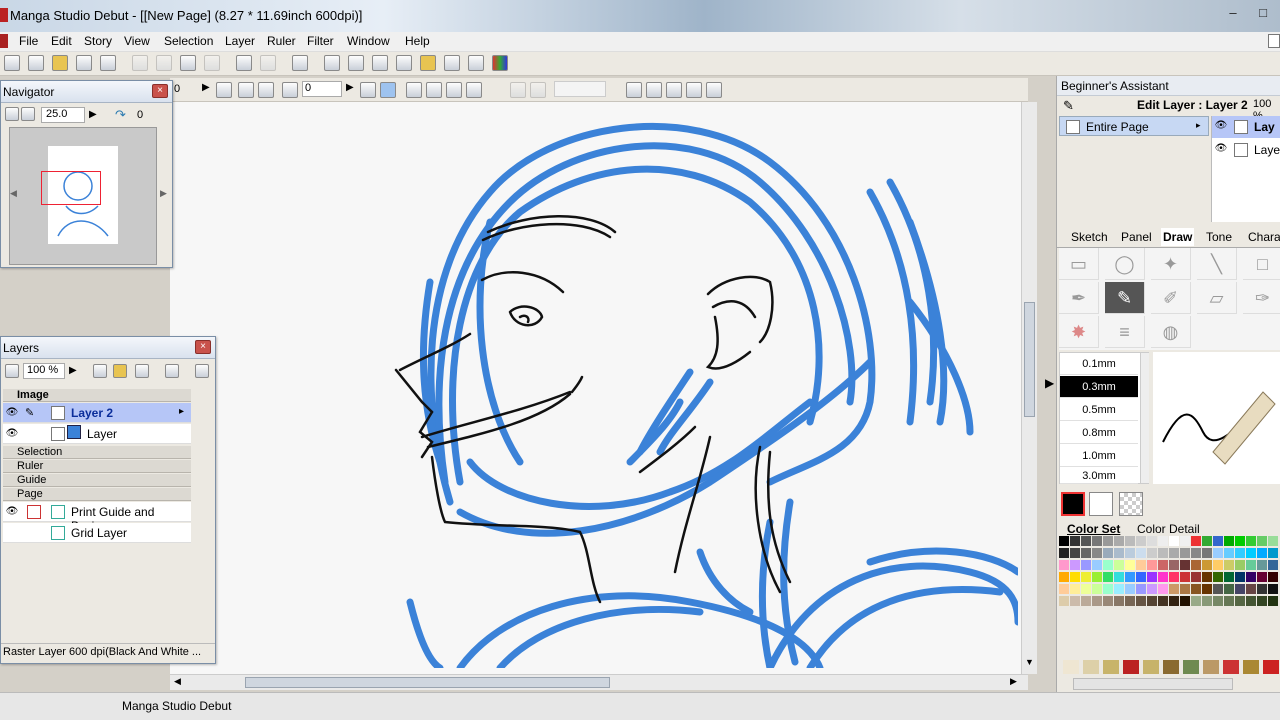 The image size is (1280, 720). Describe the element at coordinates (97, 452) in the screenshot. I see `group-selection: Selection` at that location.